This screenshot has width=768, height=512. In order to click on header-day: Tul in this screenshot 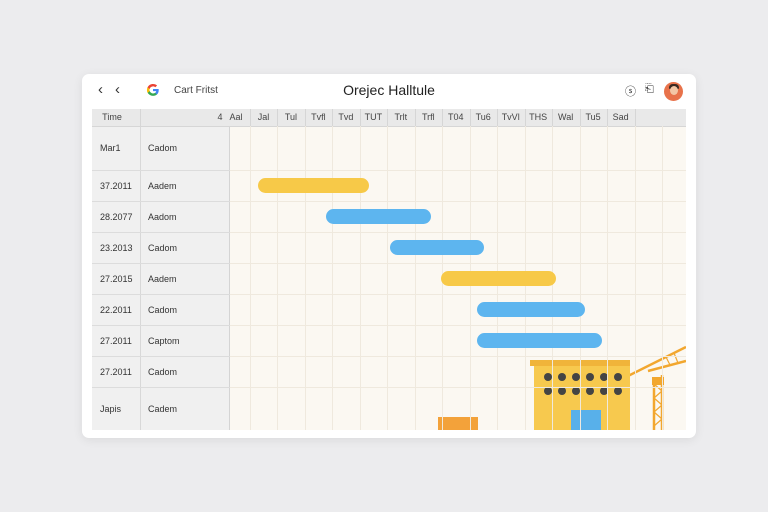, I will do `click(291, 117)`.